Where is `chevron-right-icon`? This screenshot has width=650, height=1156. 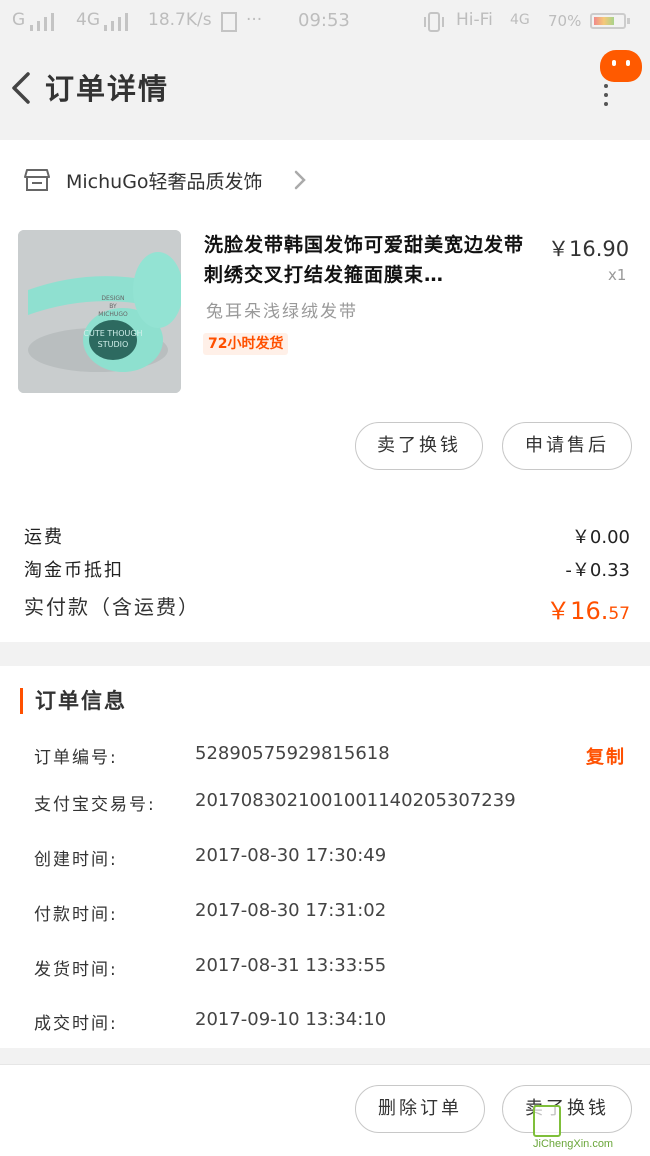 chevron-right-icon is located at coordinates (300, 180).